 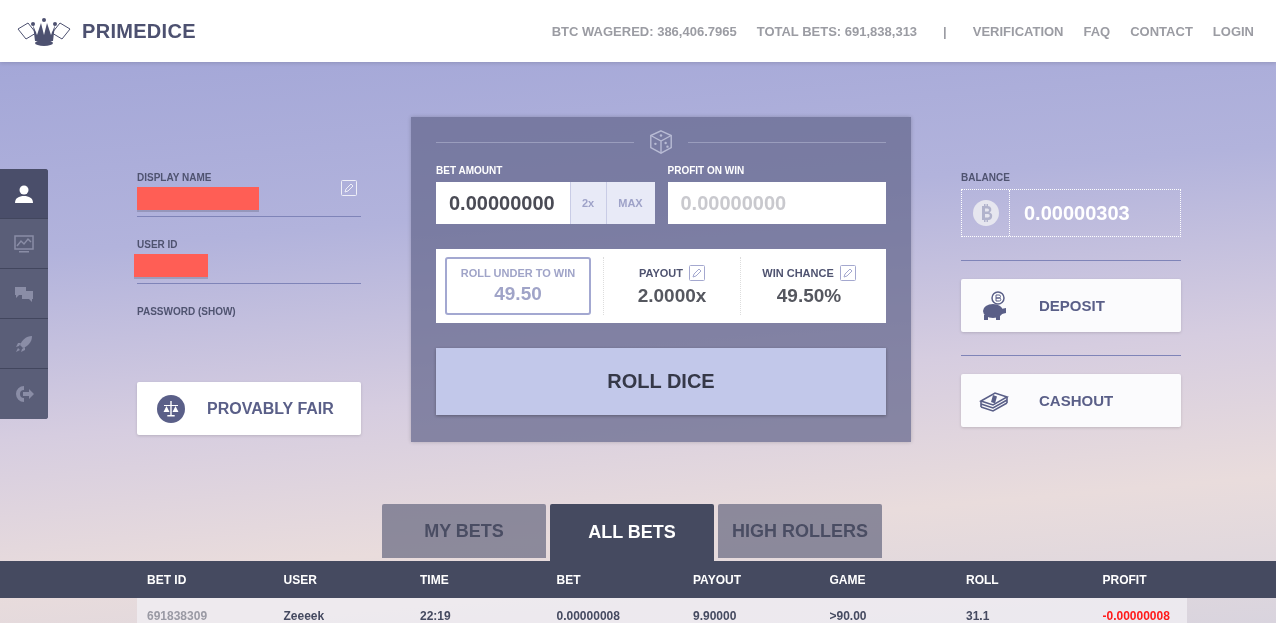 What do you see at coordinates (434, 579) in the screenshot?
I see `column-header: TIME` at bounding box center [434, 579].